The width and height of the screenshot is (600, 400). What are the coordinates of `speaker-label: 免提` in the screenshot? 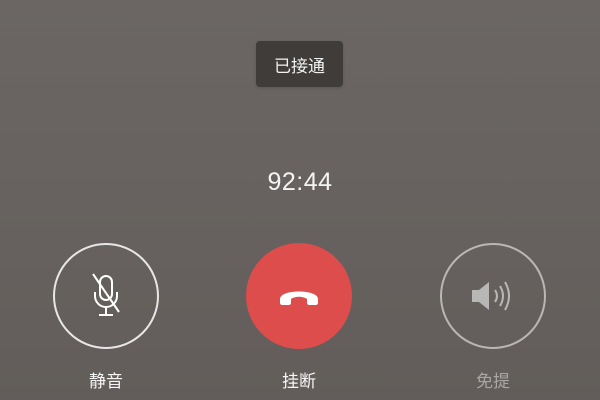 It's located at (493, 382).